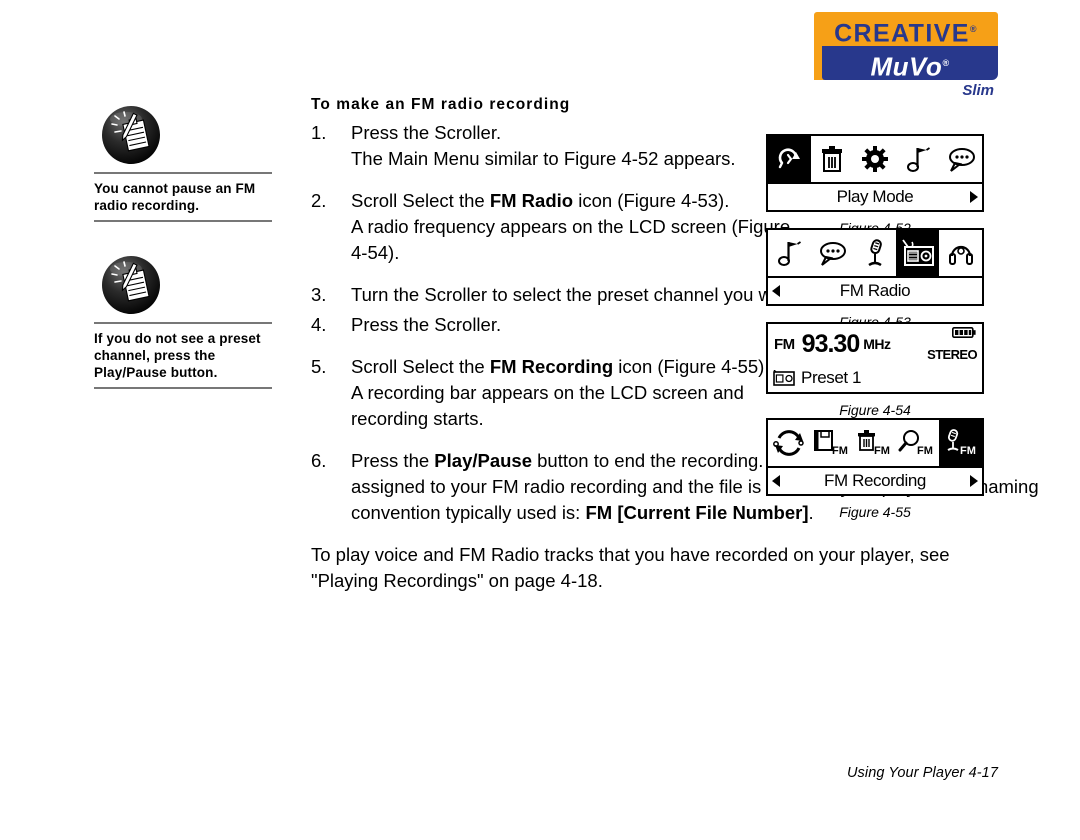  Describe the element at coordinates (902, 33) in the screenshot. I see `logo-brand-word: CREATIVE` at that location.